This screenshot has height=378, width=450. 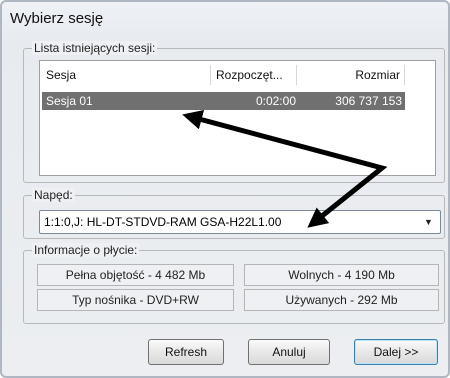 I want to click on column-header-size: Rozmiar, so click(x=351, y=75).